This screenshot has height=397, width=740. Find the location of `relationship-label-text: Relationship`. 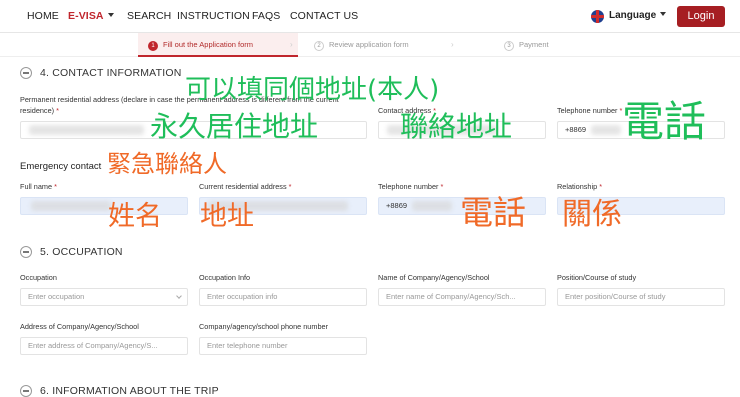

relationship-label-text: Relationship is located at coordinates (577, 186).